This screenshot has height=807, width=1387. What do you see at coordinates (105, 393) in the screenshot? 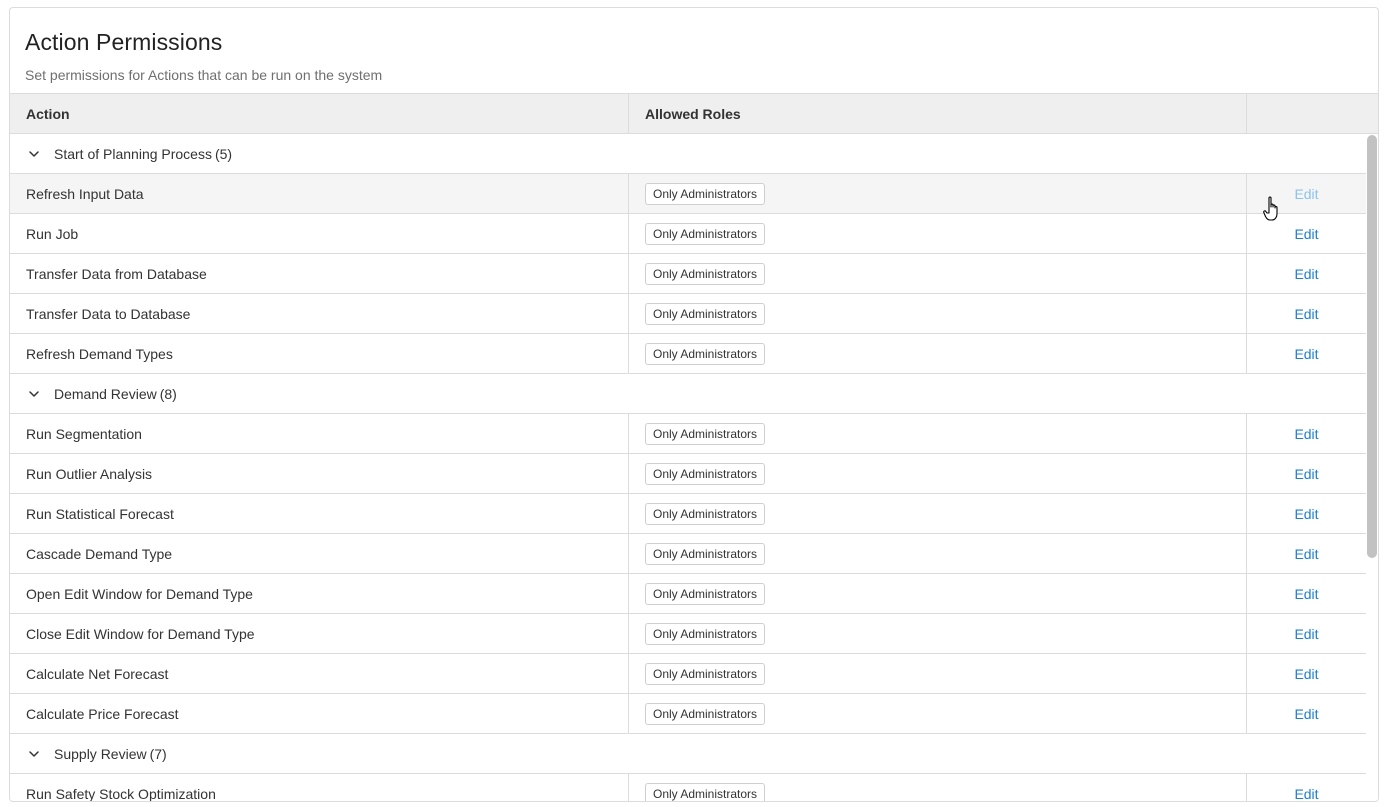
I see `group-name: Demand Review` at bounding box center [105, 393].